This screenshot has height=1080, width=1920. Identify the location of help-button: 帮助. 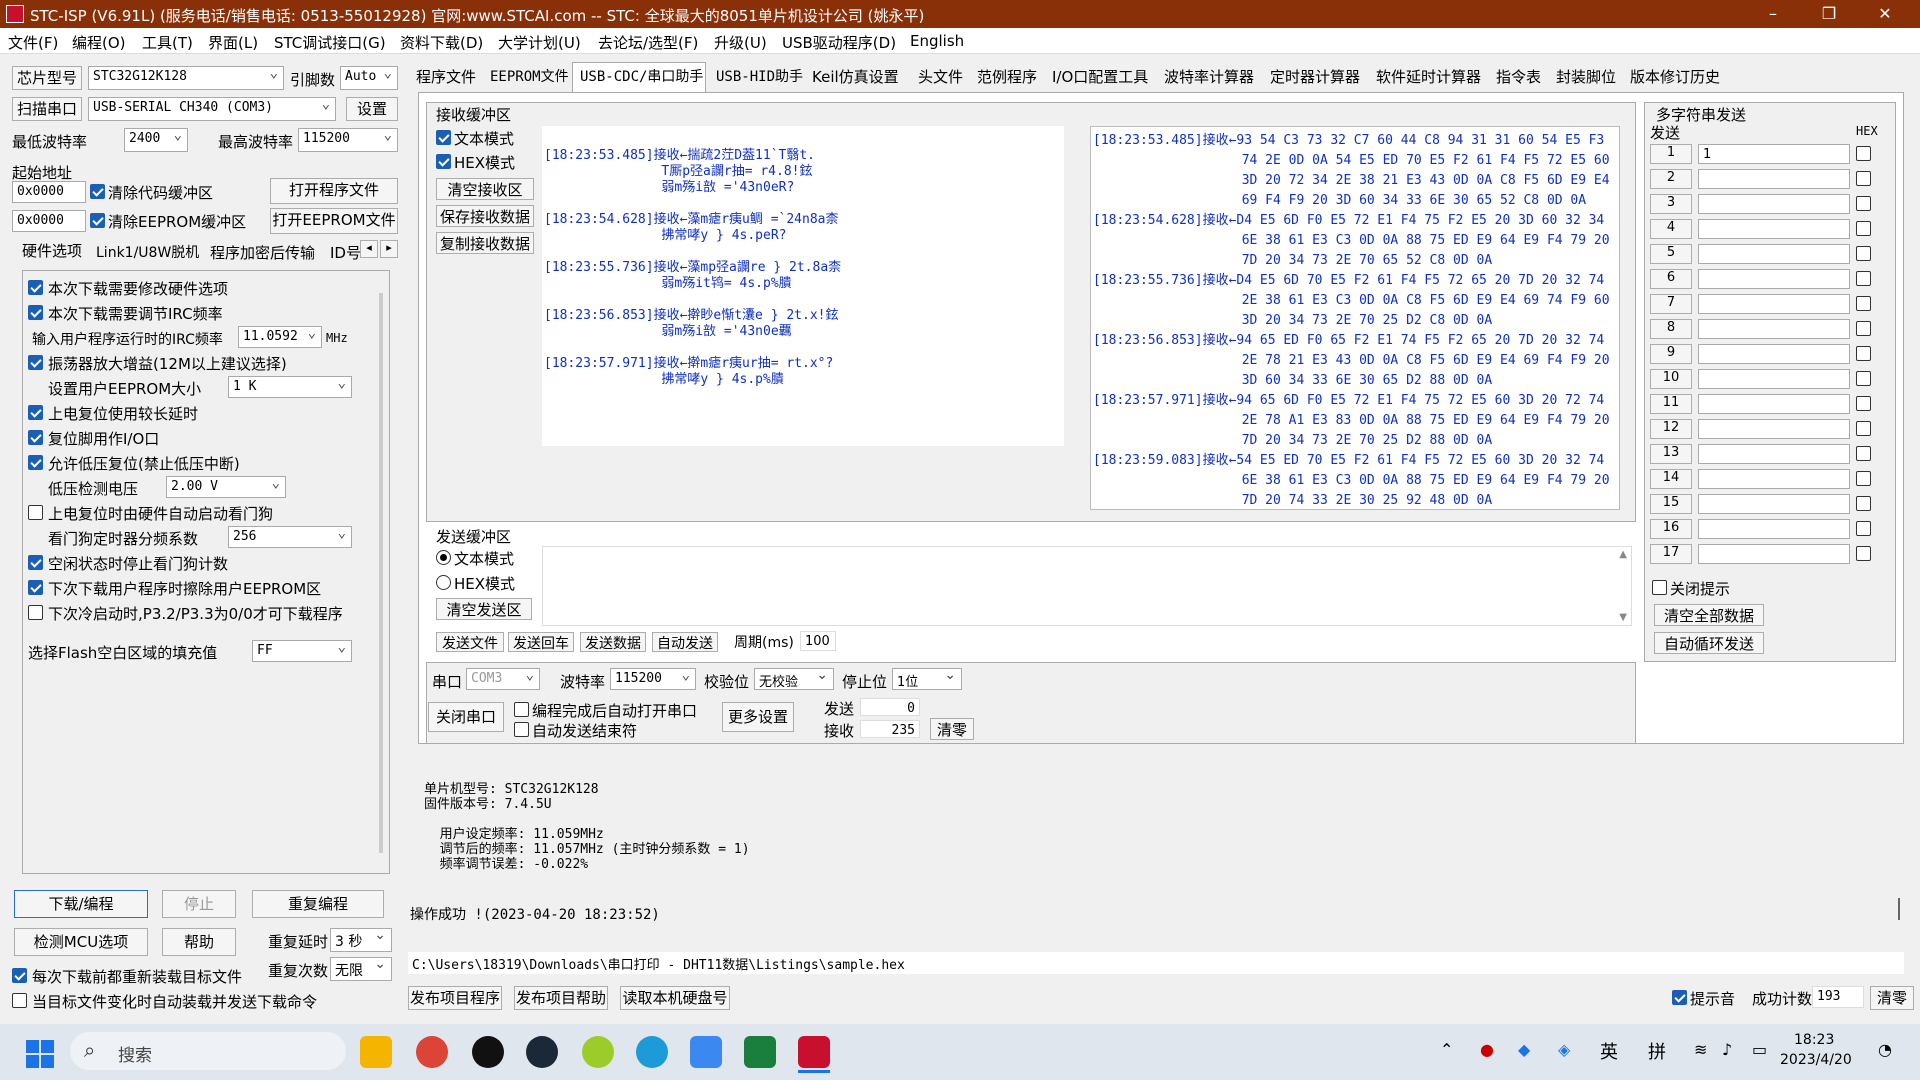
(199, 942).